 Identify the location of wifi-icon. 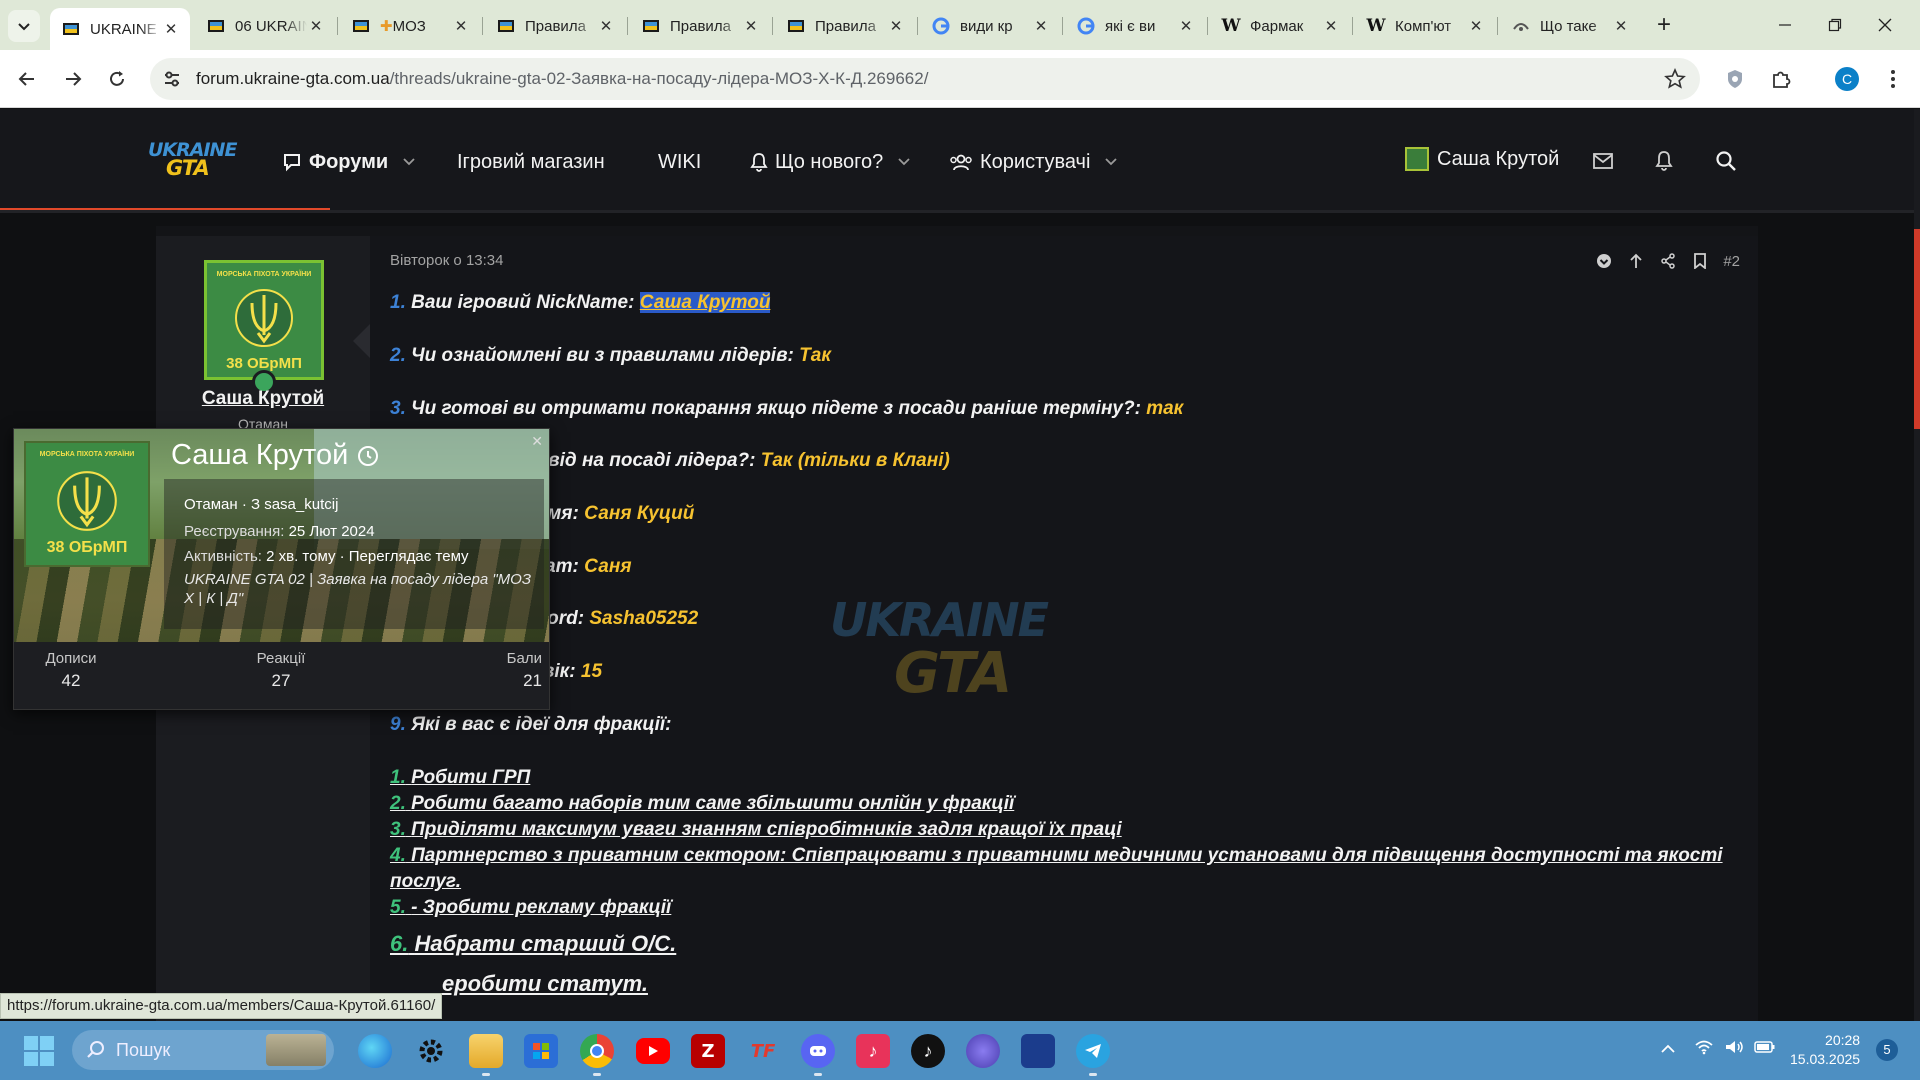
(1704, 1049).